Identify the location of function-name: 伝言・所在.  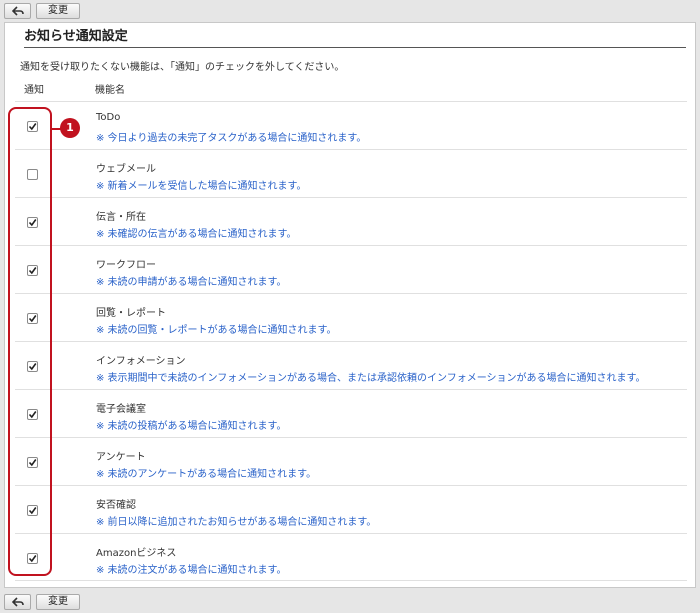
(121, 217).